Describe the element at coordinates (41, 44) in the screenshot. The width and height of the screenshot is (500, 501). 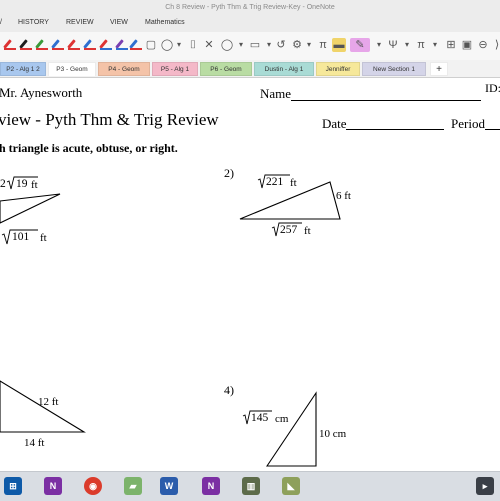
I see `pen-green-icon` at that location.